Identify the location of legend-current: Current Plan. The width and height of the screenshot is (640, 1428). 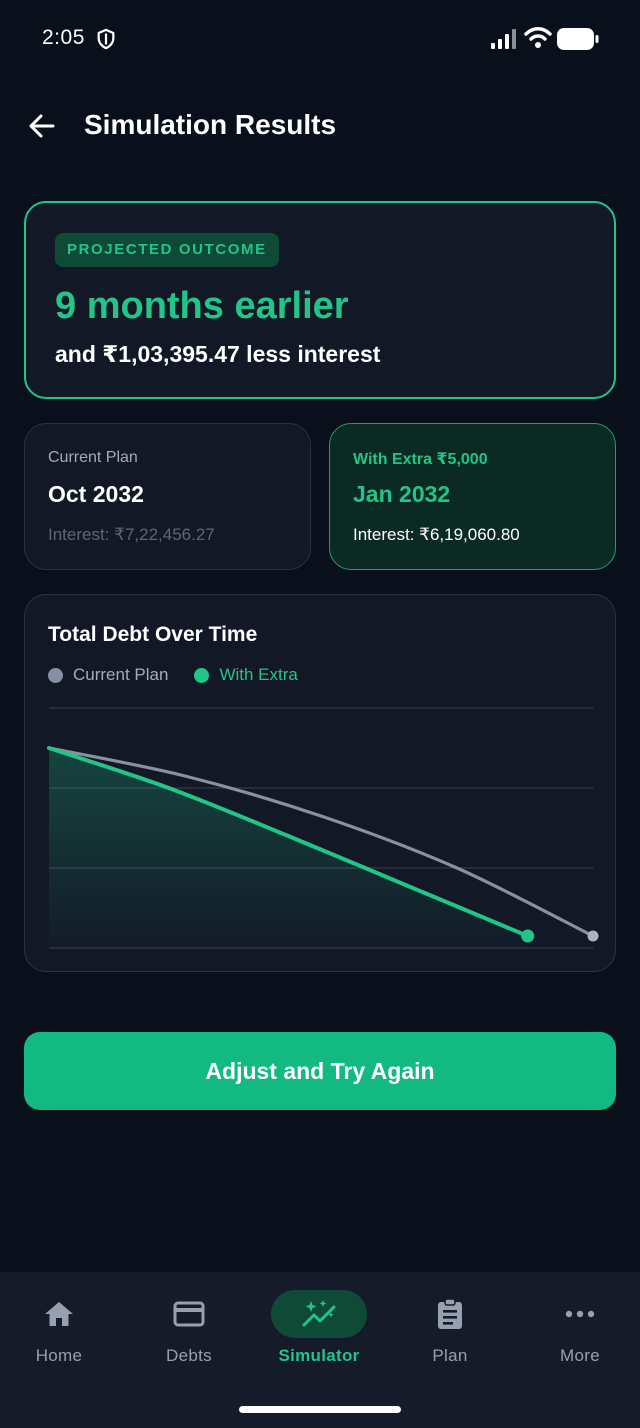
(108, 675).